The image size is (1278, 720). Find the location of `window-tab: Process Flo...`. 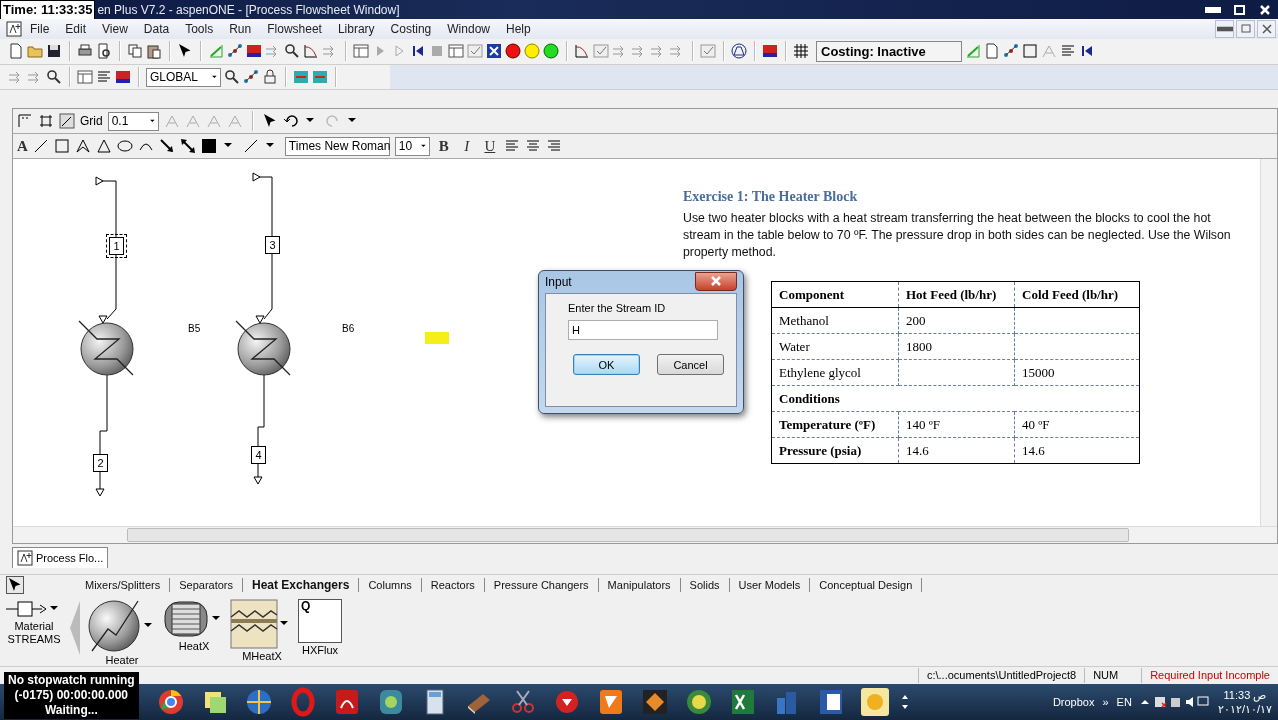

window-tab: Process Flo... is located at coordinates (60, 558).